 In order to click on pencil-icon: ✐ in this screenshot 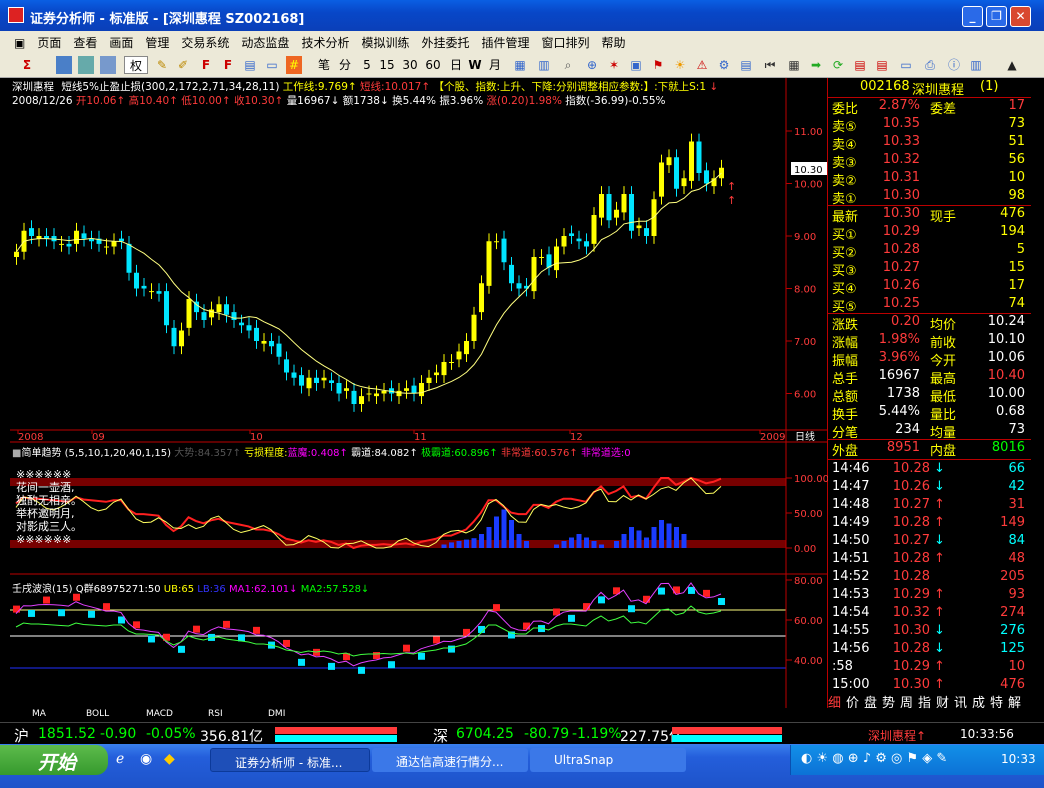, I will do `click(183, 65)`.